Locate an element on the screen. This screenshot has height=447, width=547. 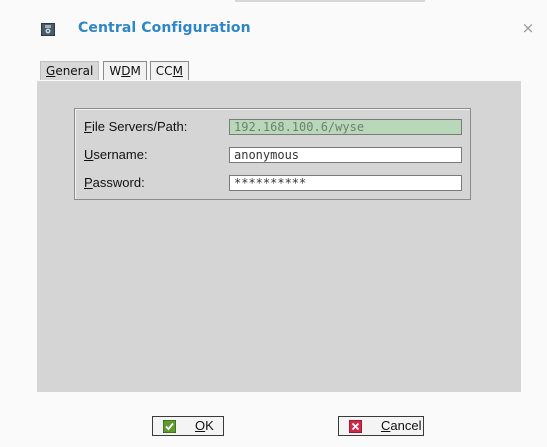
cancel-button-label: Cancel is located at coordinates (401, 425).